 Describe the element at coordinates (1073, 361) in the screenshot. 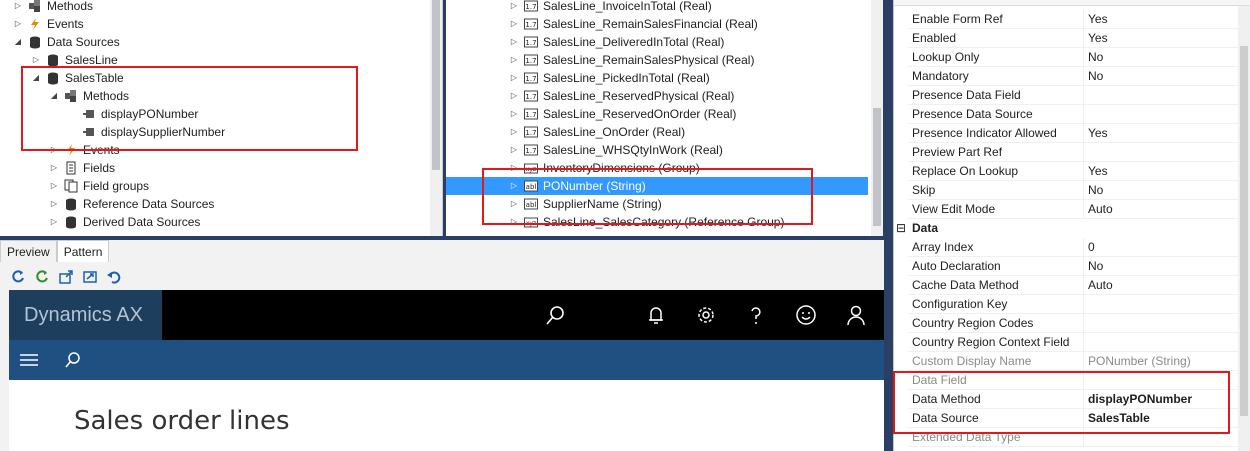

I see `property-row-custom-display-name: Custom Display Name PONumber (String)` at that location.